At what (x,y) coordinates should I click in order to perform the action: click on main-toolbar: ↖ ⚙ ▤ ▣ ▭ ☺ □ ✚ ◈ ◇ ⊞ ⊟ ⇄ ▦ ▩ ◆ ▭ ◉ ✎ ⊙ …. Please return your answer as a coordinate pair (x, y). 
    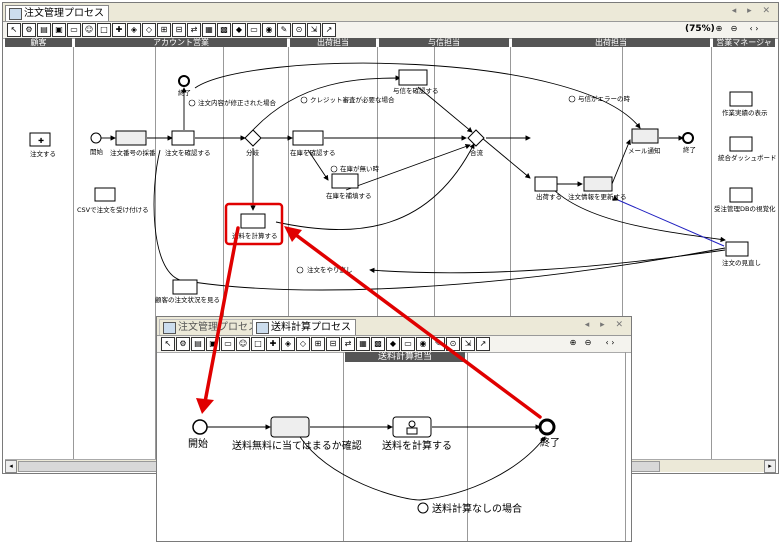
    Looking at the image, I should click on (390, 30).